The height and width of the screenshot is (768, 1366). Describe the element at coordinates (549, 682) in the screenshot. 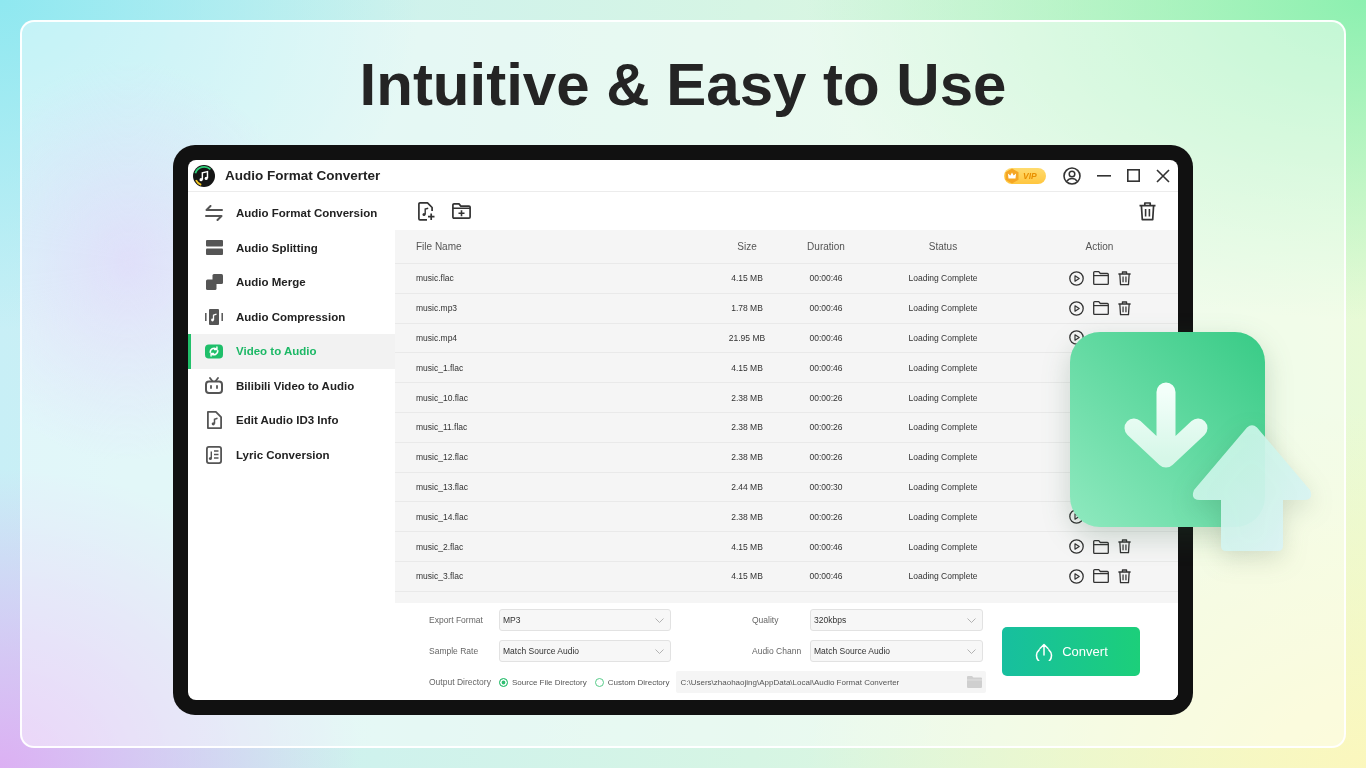

I see `radio-label: Source File Directory` at that location.